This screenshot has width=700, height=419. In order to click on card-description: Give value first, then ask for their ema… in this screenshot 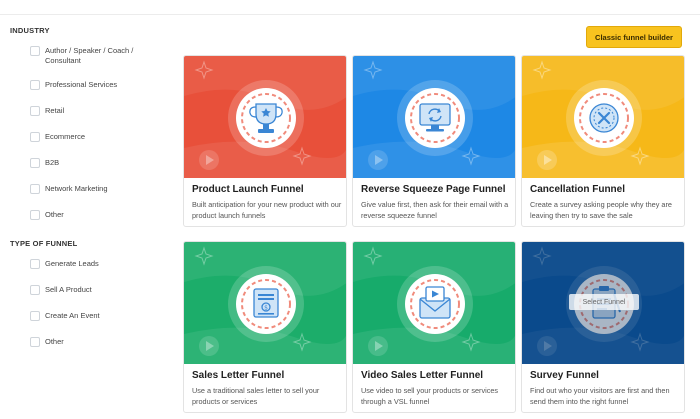, I will do `click(435, 210)`.